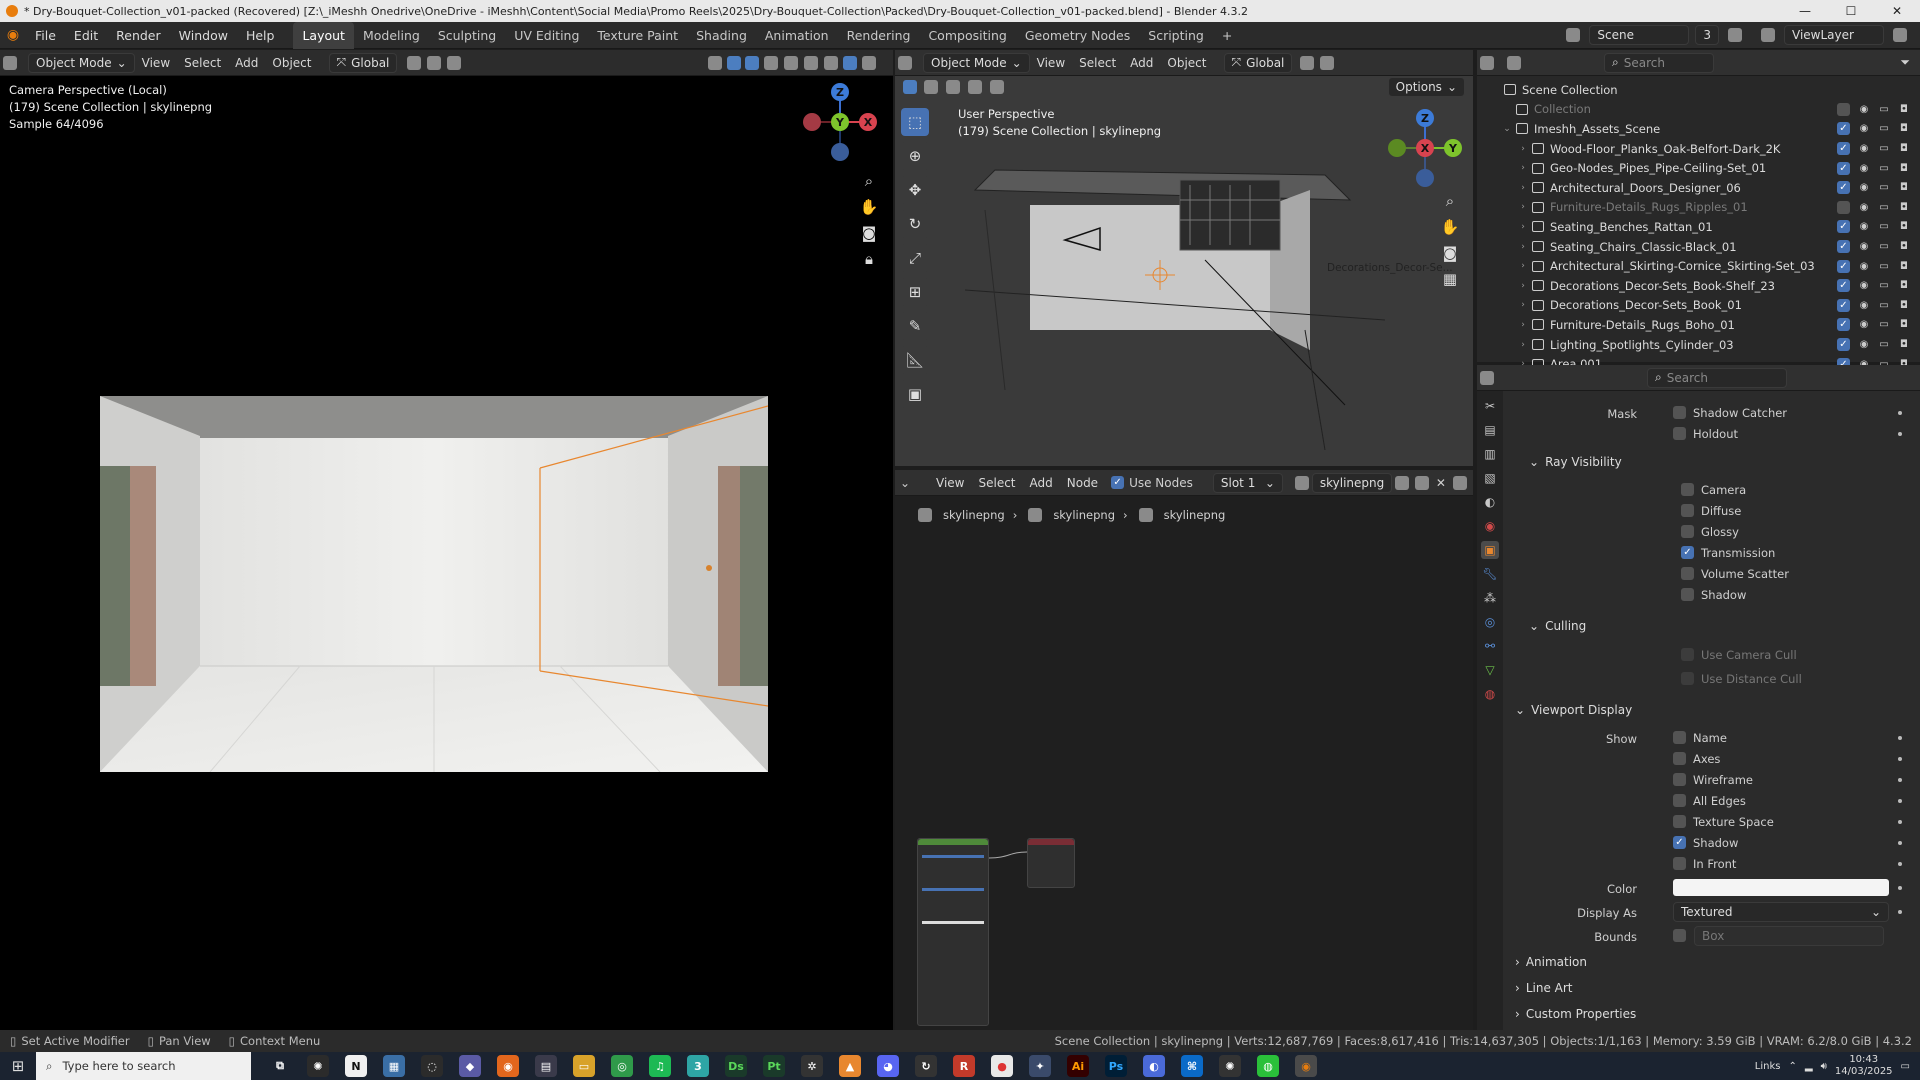 This screenshot has width=1920, height=1080. Describe the element at coordinates (840, 92) in the screenshot. I see `gizmo-z-icon: Z` at that location.